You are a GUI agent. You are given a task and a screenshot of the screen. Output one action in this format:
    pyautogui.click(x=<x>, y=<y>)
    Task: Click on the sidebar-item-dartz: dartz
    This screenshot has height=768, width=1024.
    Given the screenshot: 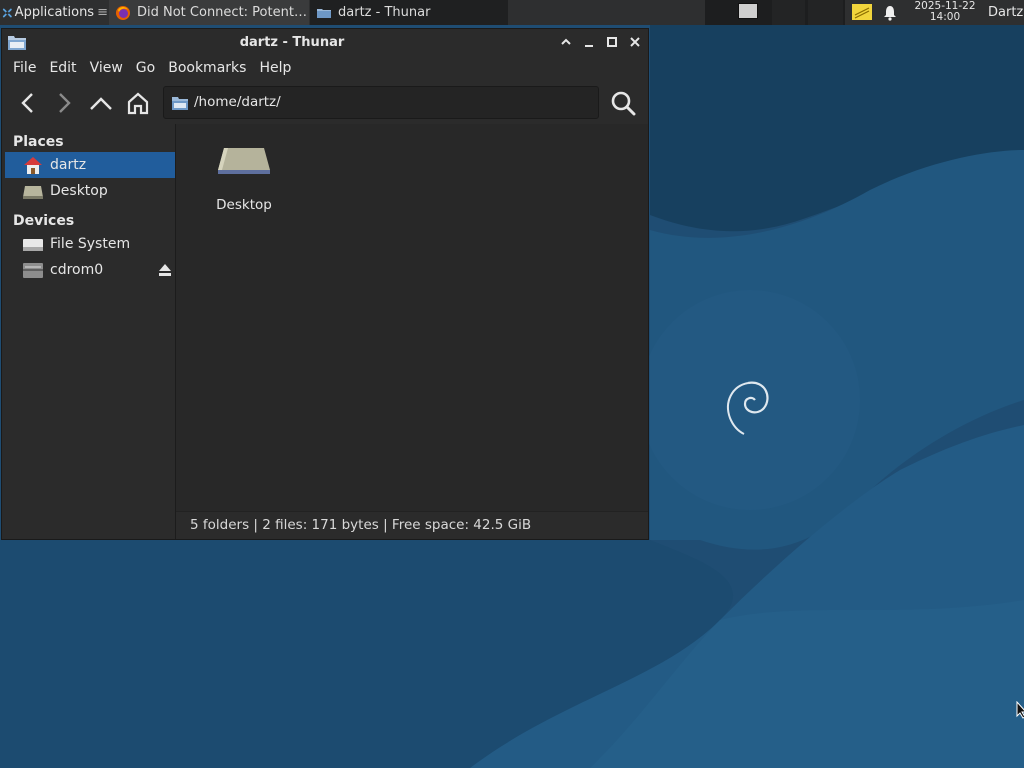 What is the action you would take?
    pyautogui.click(x=90, y=165)
    